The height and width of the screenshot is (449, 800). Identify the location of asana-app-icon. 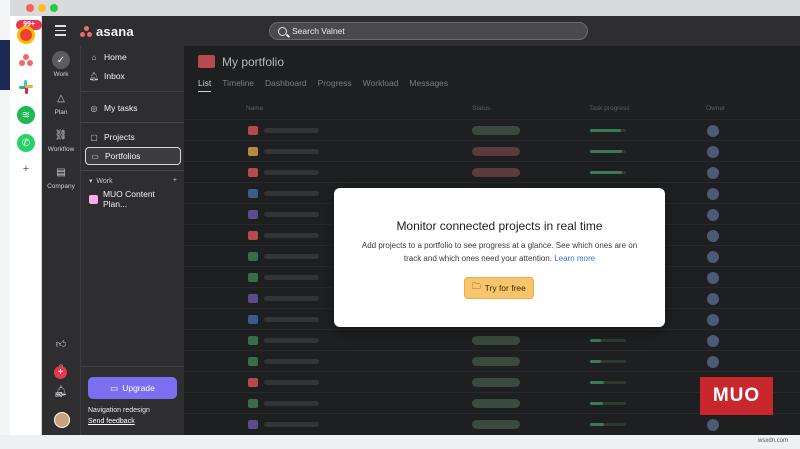
(26, 60).